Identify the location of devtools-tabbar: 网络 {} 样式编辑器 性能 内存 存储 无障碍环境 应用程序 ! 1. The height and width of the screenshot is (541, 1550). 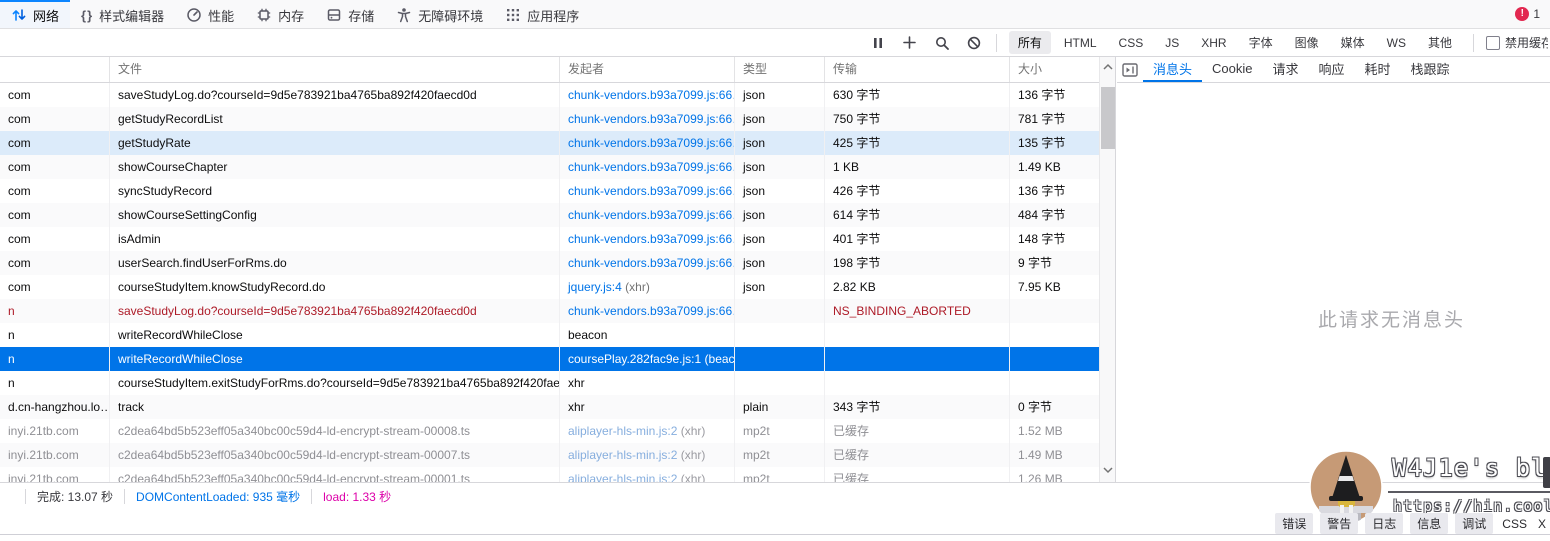
(775, 14).